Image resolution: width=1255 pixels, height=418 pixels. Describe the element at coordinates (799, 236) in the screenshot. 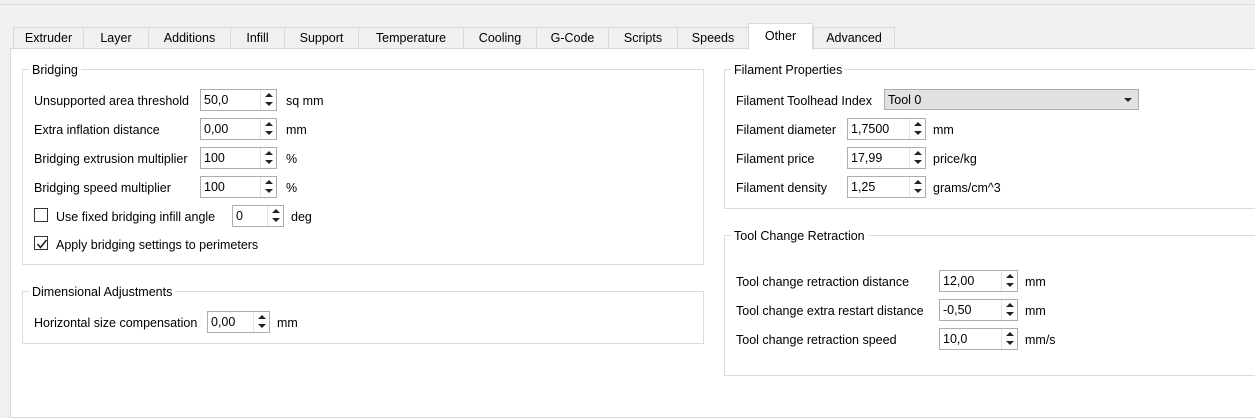

I see `tool-change-group-title: Tool Change Retraction` at that location.